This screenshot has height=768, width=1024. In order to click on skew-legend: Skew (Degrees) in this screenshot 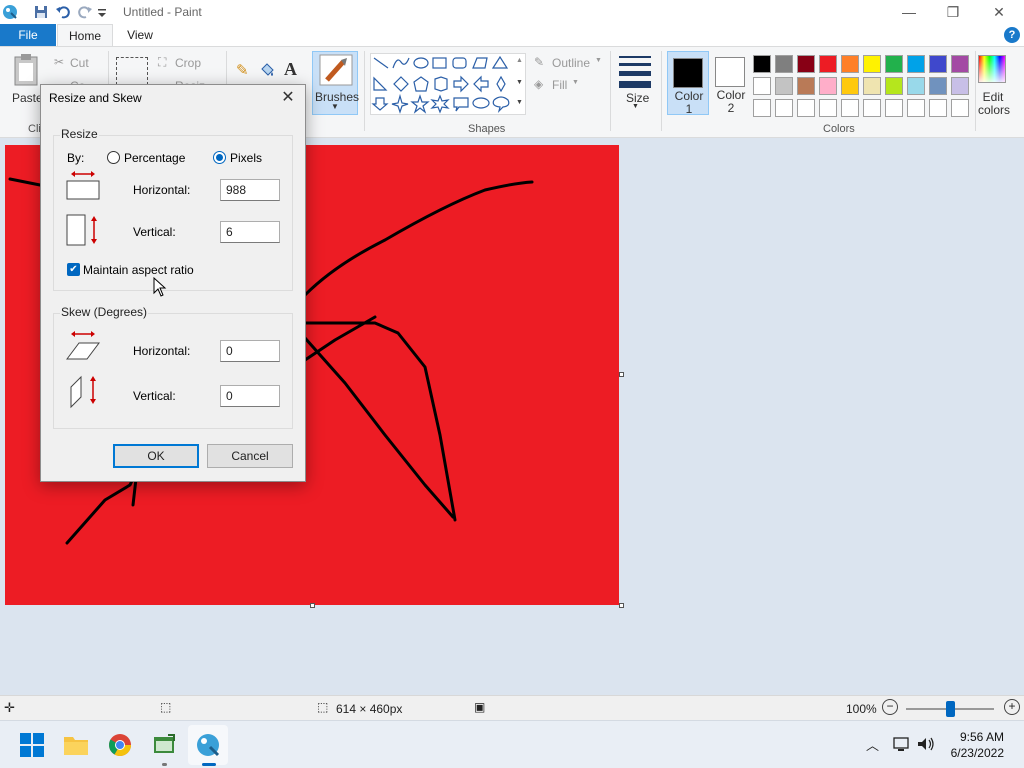, I will do `click(104, 312)`.